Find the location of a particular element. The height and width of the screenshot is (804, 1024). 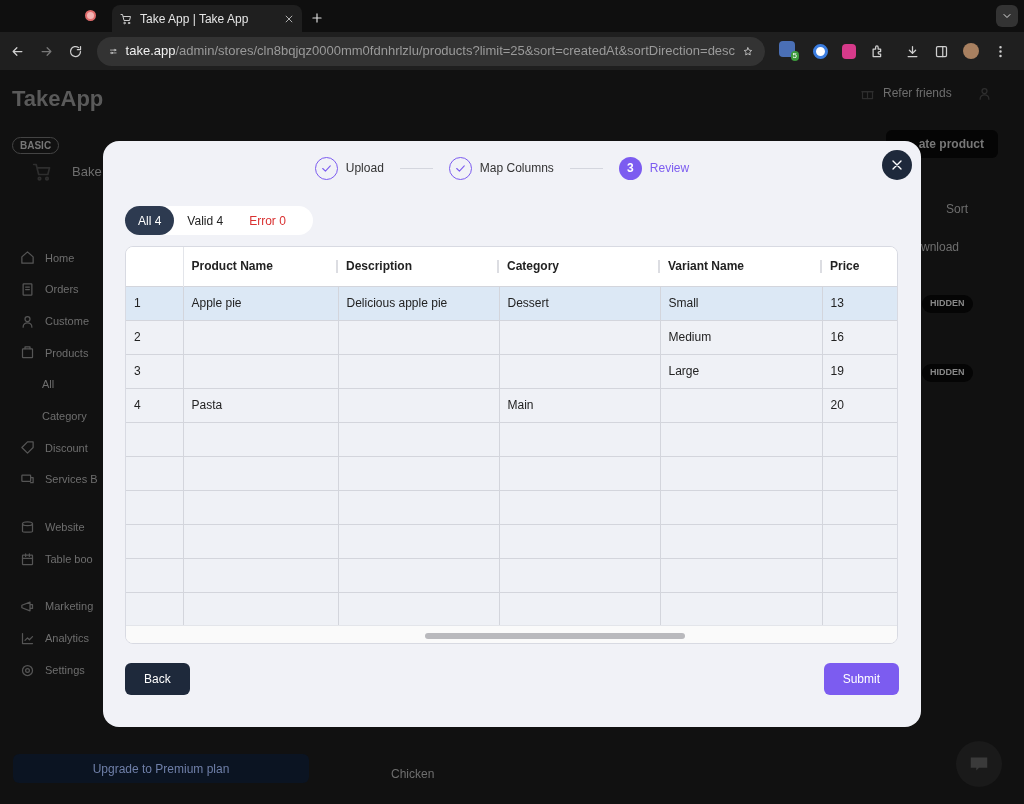

orders-icon is located at coordinates (27, 290).